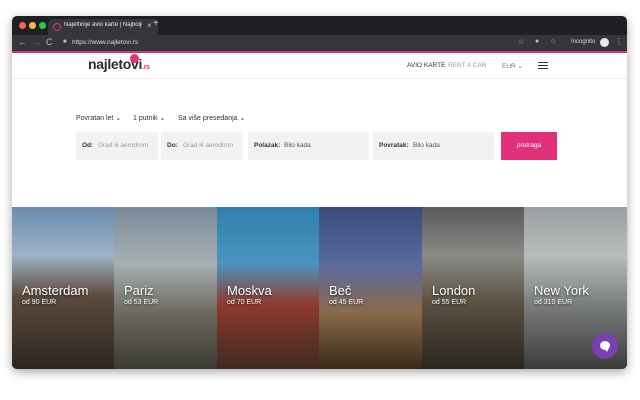 The height and width of the screenshot is (400, 640). I want to click on logo-suffix: .rs, so click(146, 67).